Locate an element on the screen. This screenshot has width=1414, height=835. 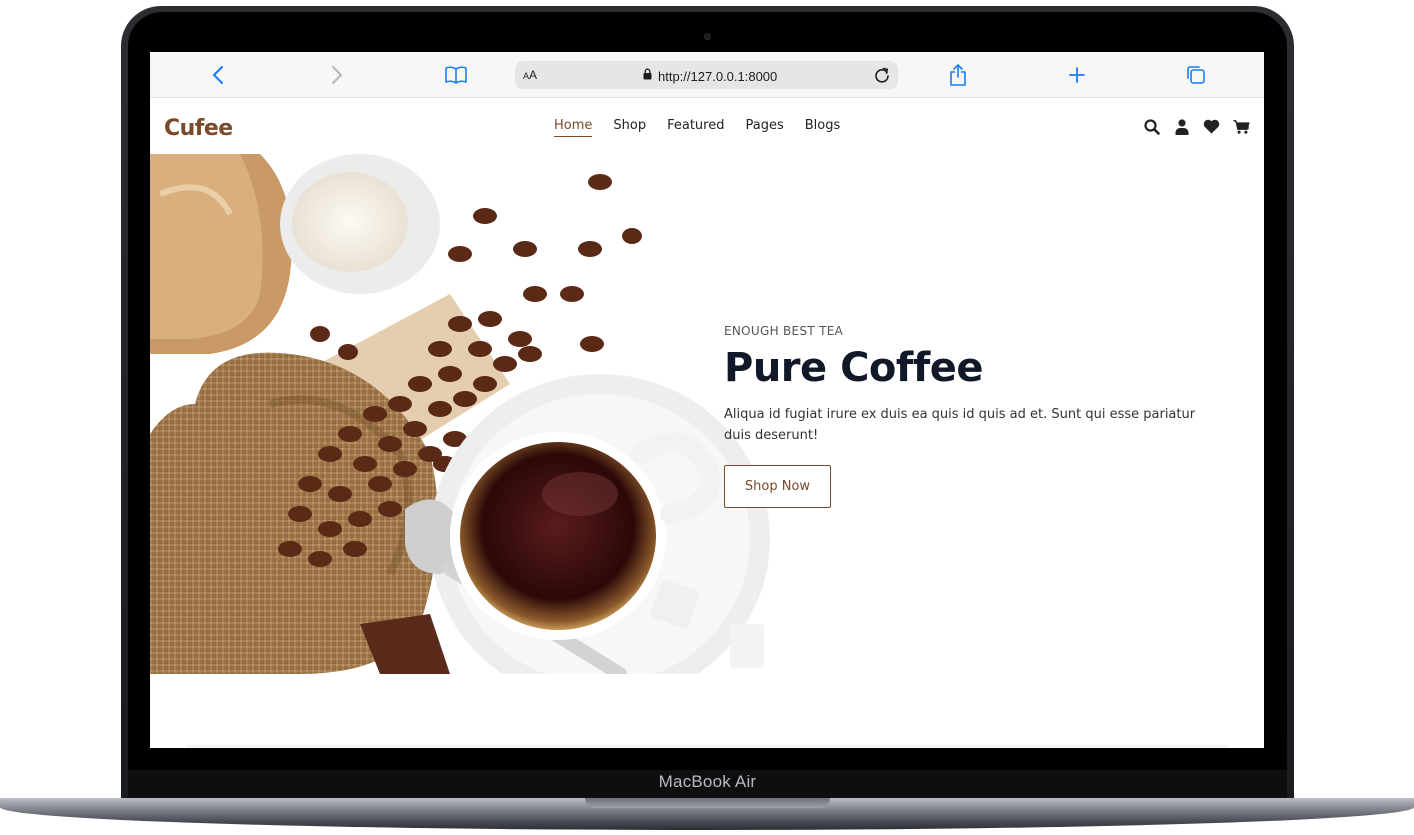
hero-eyebrow: ENOUGH BEST TEA is located at coordinates (784, 331).